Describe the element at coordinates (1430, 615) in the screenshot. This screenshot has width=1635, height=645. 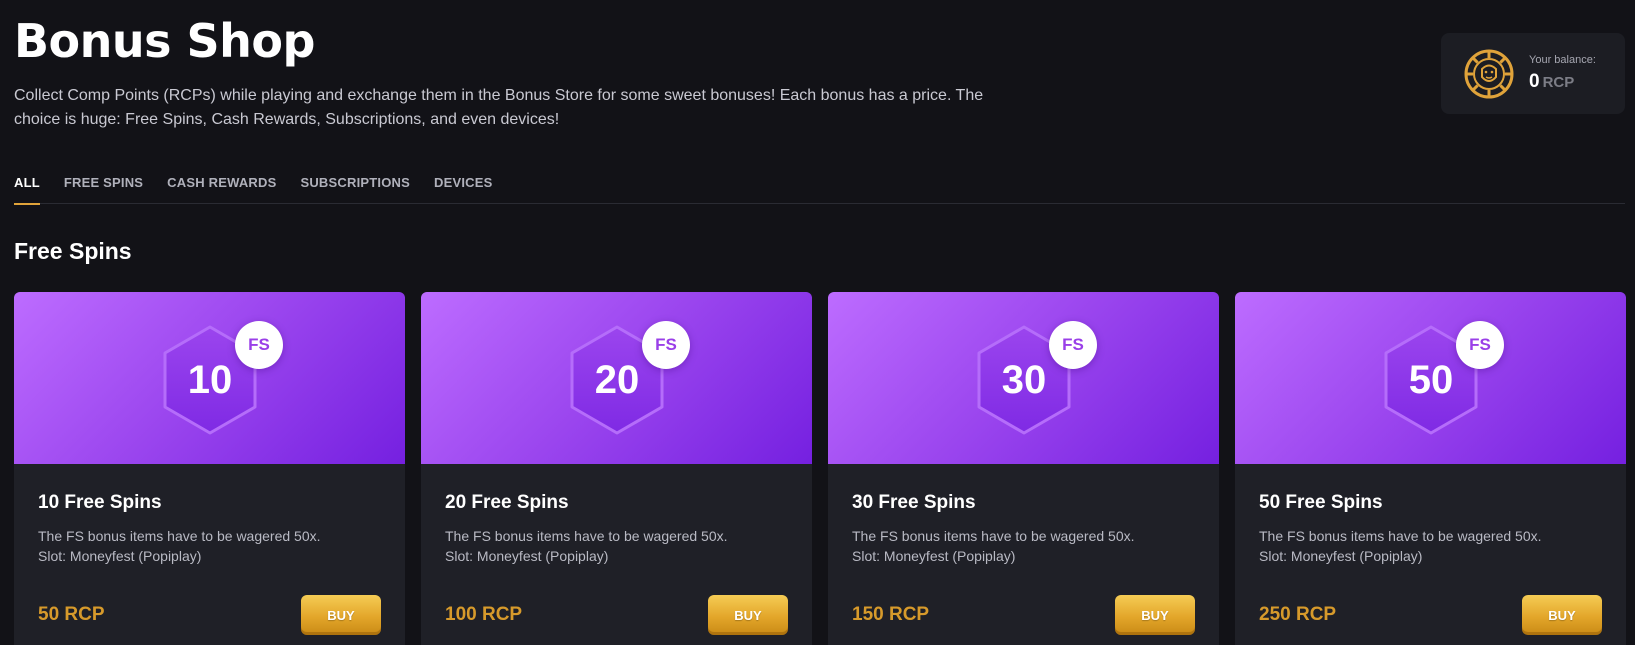
I see `card-footer: 250 RCP BUY` at that location.